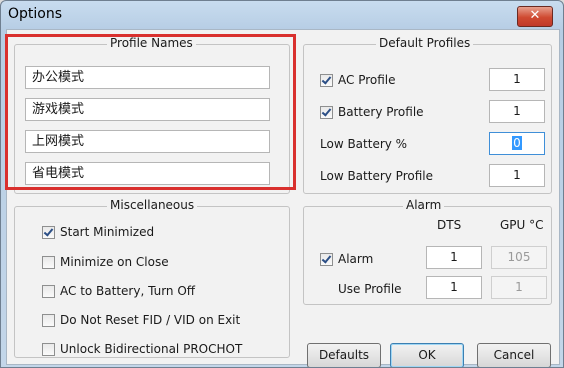 Image resolution: width=564 pixels, height=368 pixels. I want to click on close-button: ✕, so click(535, 16).